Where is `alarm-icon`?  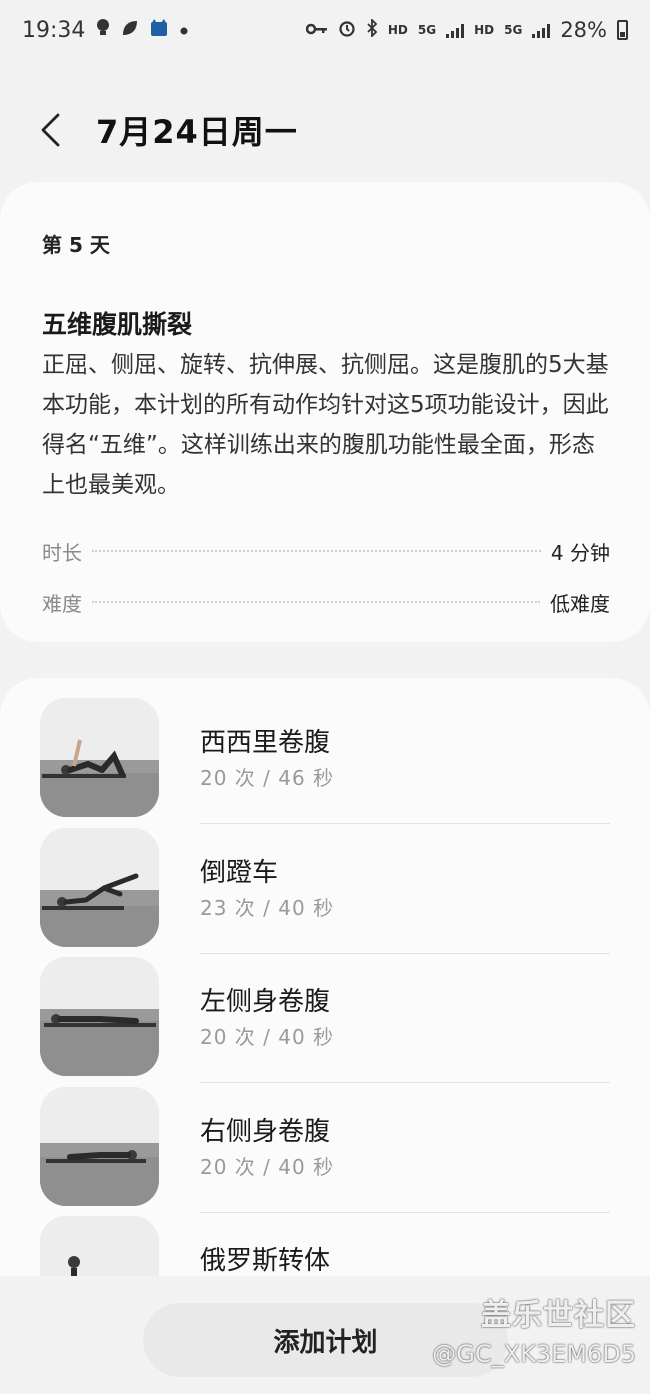
alarm-icon is located at coordinates (347, 30).